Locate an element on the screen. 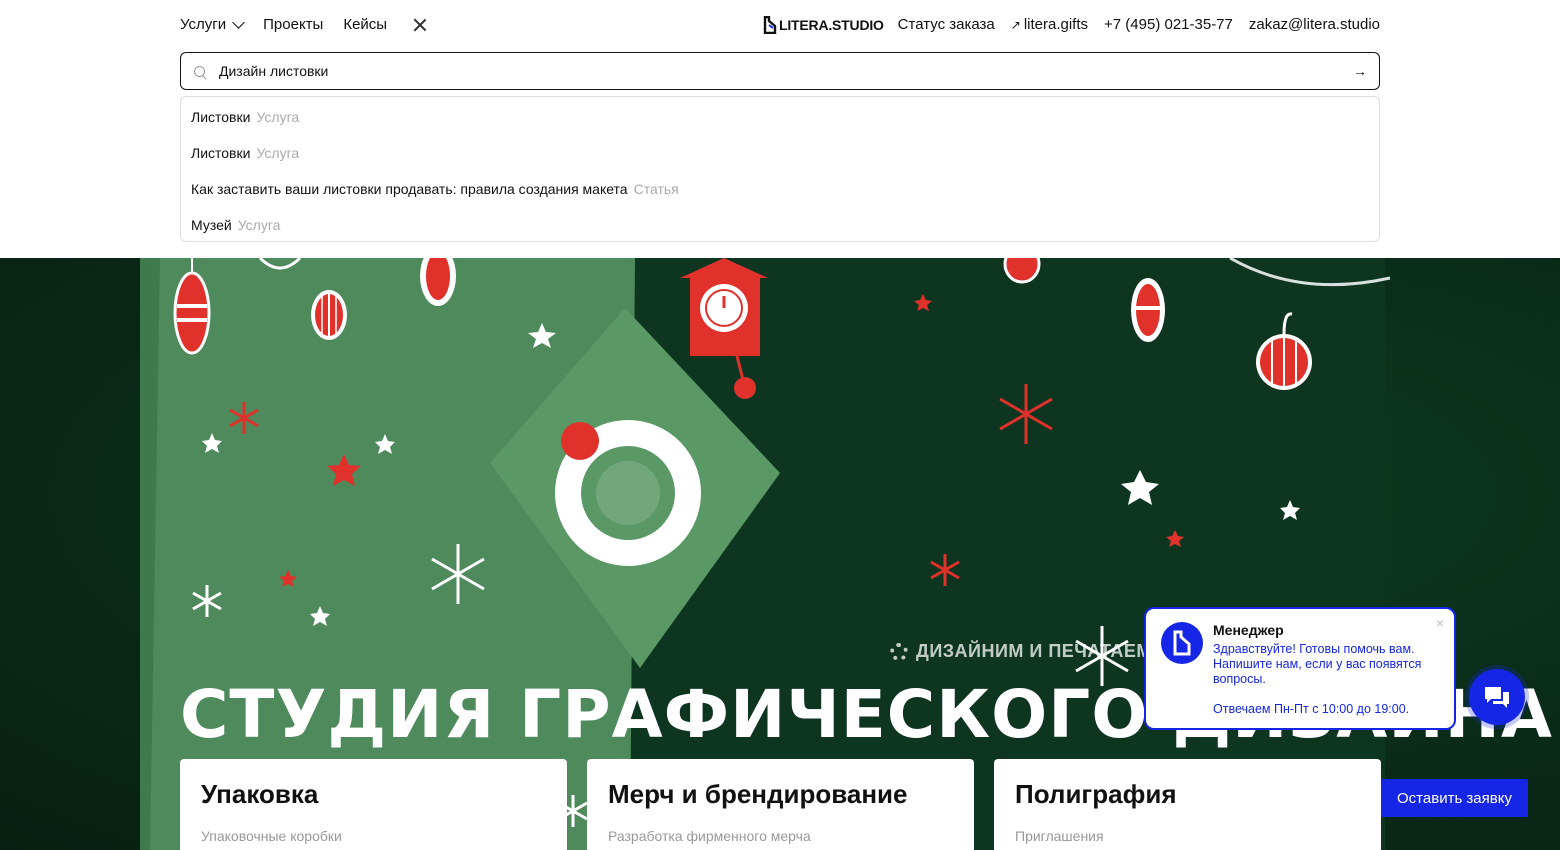 The height and width of the screenshot is (850, 1560). logo-text: LITERA.STUDIO is located at coordinates (831, 25).